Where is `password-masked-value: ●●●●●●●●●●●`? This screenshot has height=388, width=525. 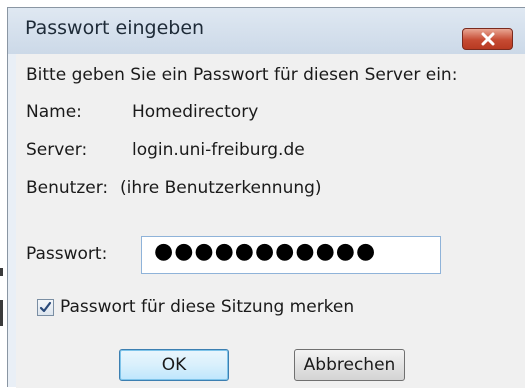
password-masked-value: ●●●●●●●●●●● is located at coordinates (265, 251).